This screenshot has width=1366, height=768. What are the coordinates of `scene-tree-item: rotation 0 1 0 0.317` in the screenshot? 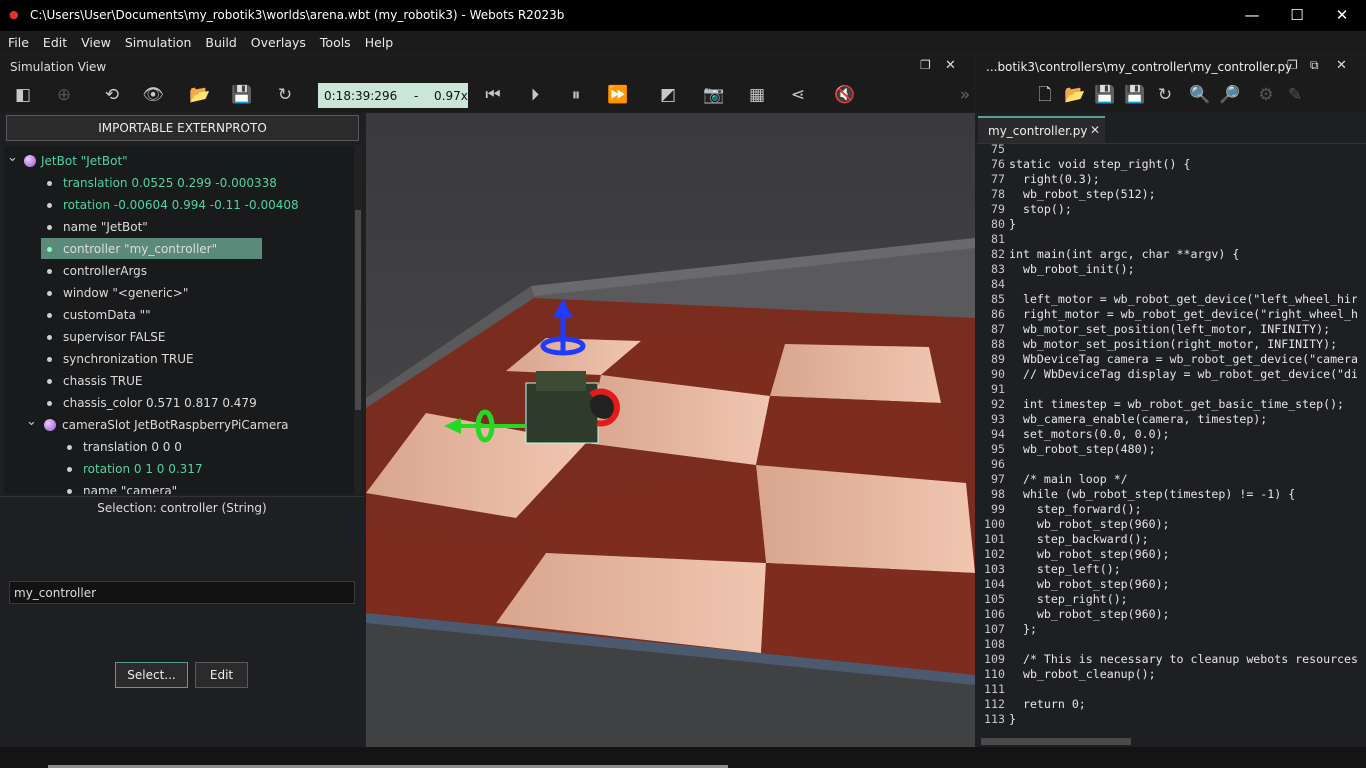 It's located at (179, 469).